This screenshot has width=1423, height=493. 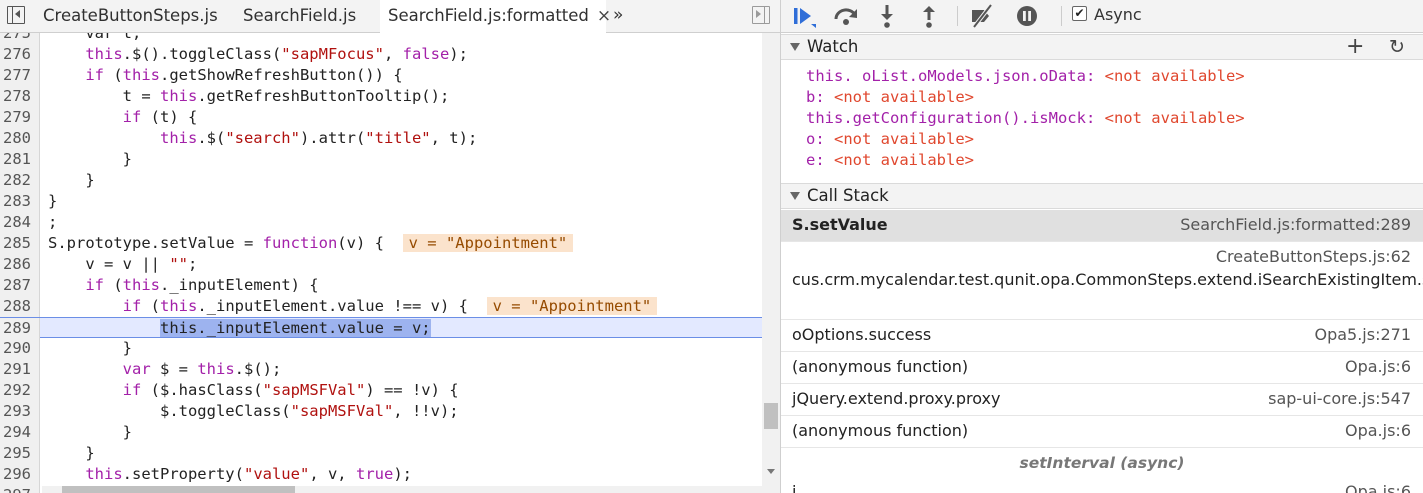 What do you see at coordinates (890, 160) in the screenshot?
I see `watch-expression: e: <not available>` at bounding box center [890, 160].